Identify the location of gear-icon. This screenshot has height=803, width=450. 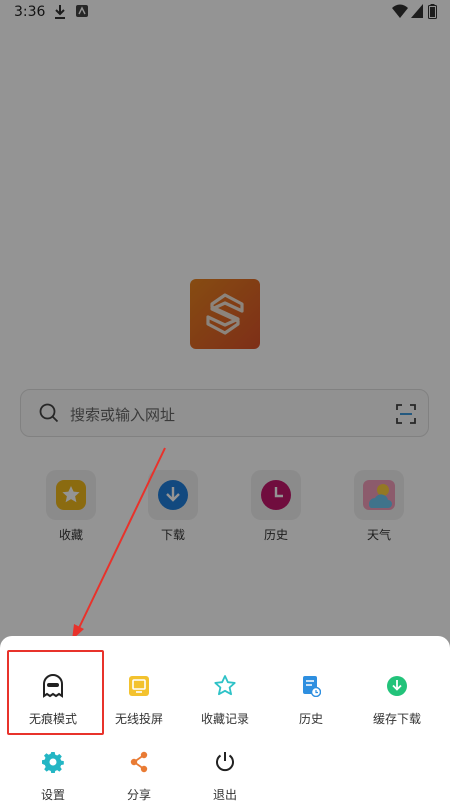
(53, 762).